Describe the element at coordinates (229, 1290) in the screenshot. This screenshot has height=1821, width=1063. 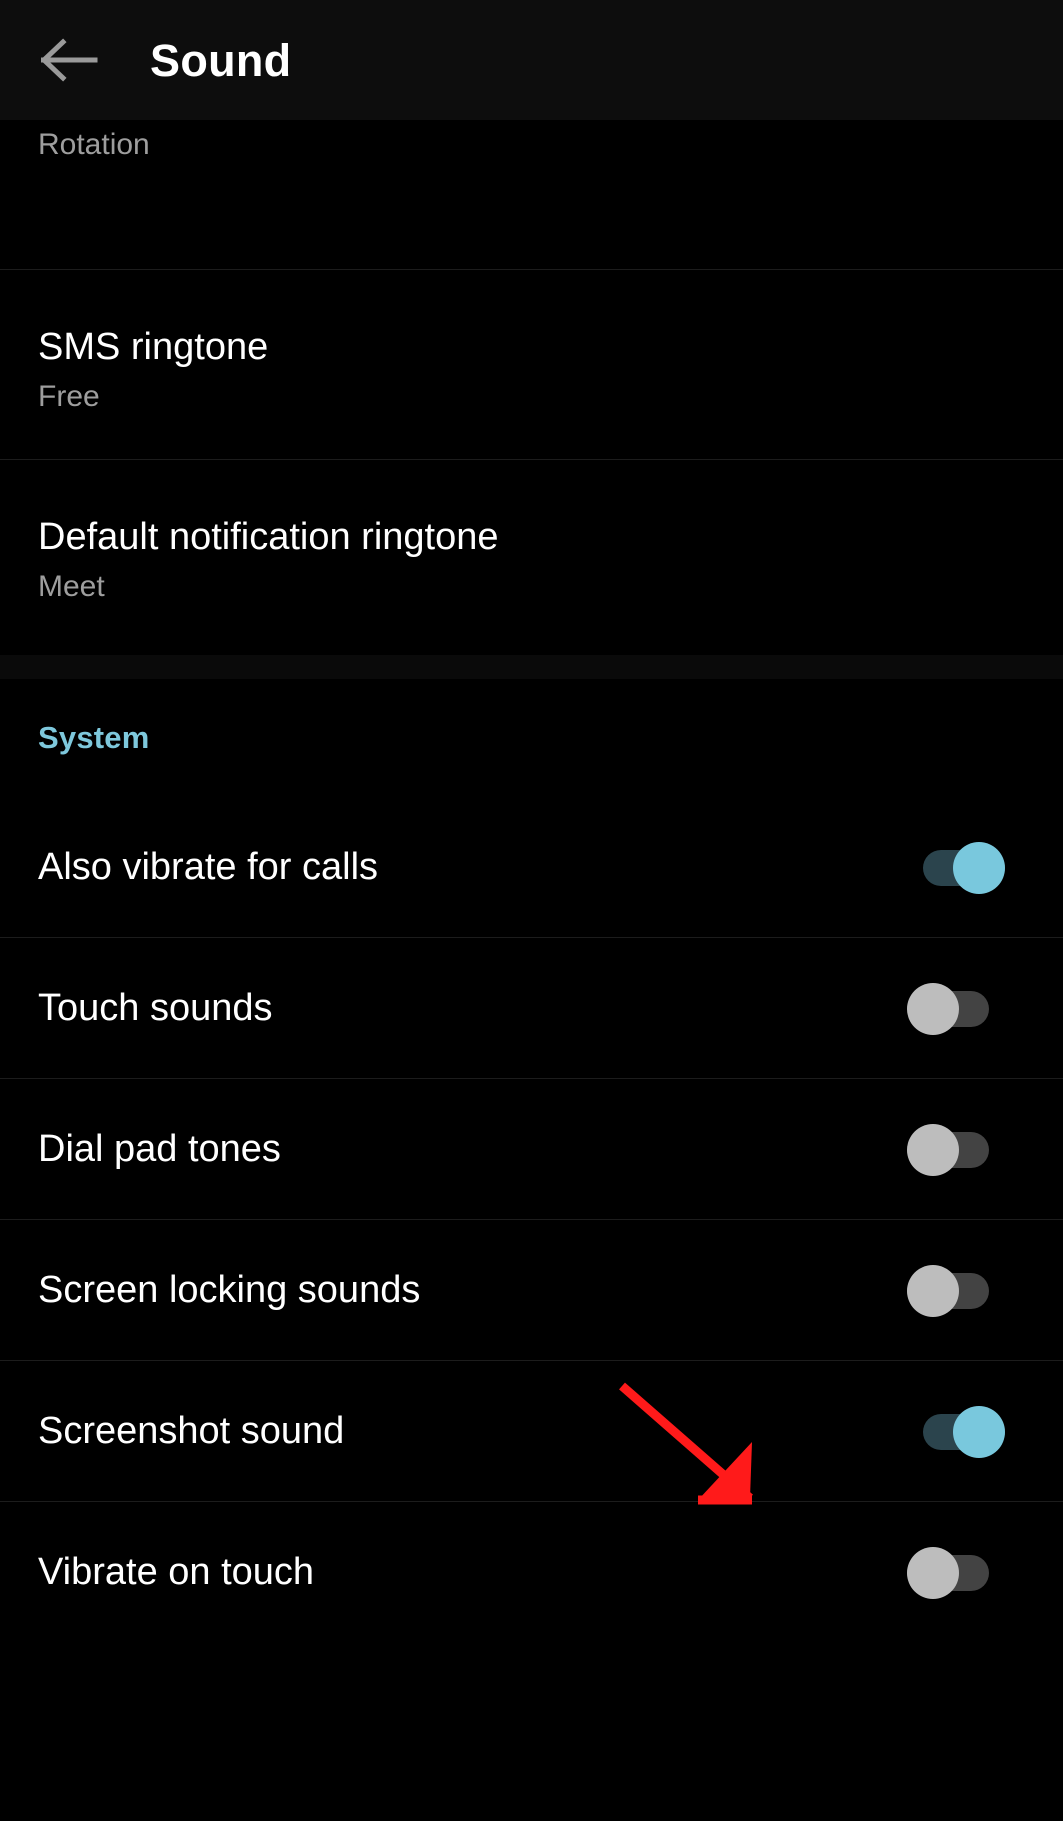
I see `list-item-label: Screen locking sounds` at that location.